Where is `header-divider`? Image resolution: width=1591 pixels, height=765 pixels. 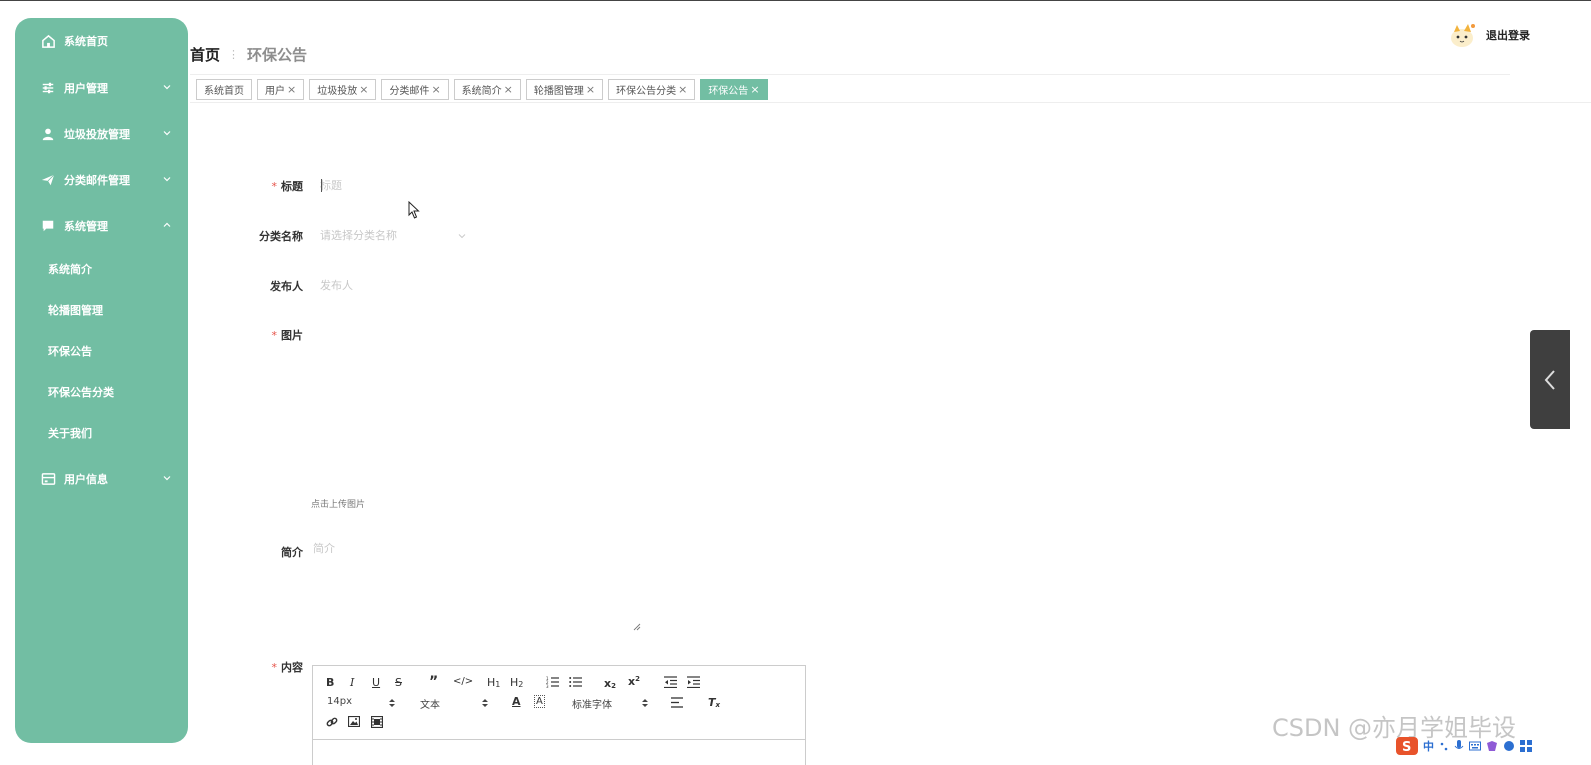 header-divider is located at coordinates (850, 74).